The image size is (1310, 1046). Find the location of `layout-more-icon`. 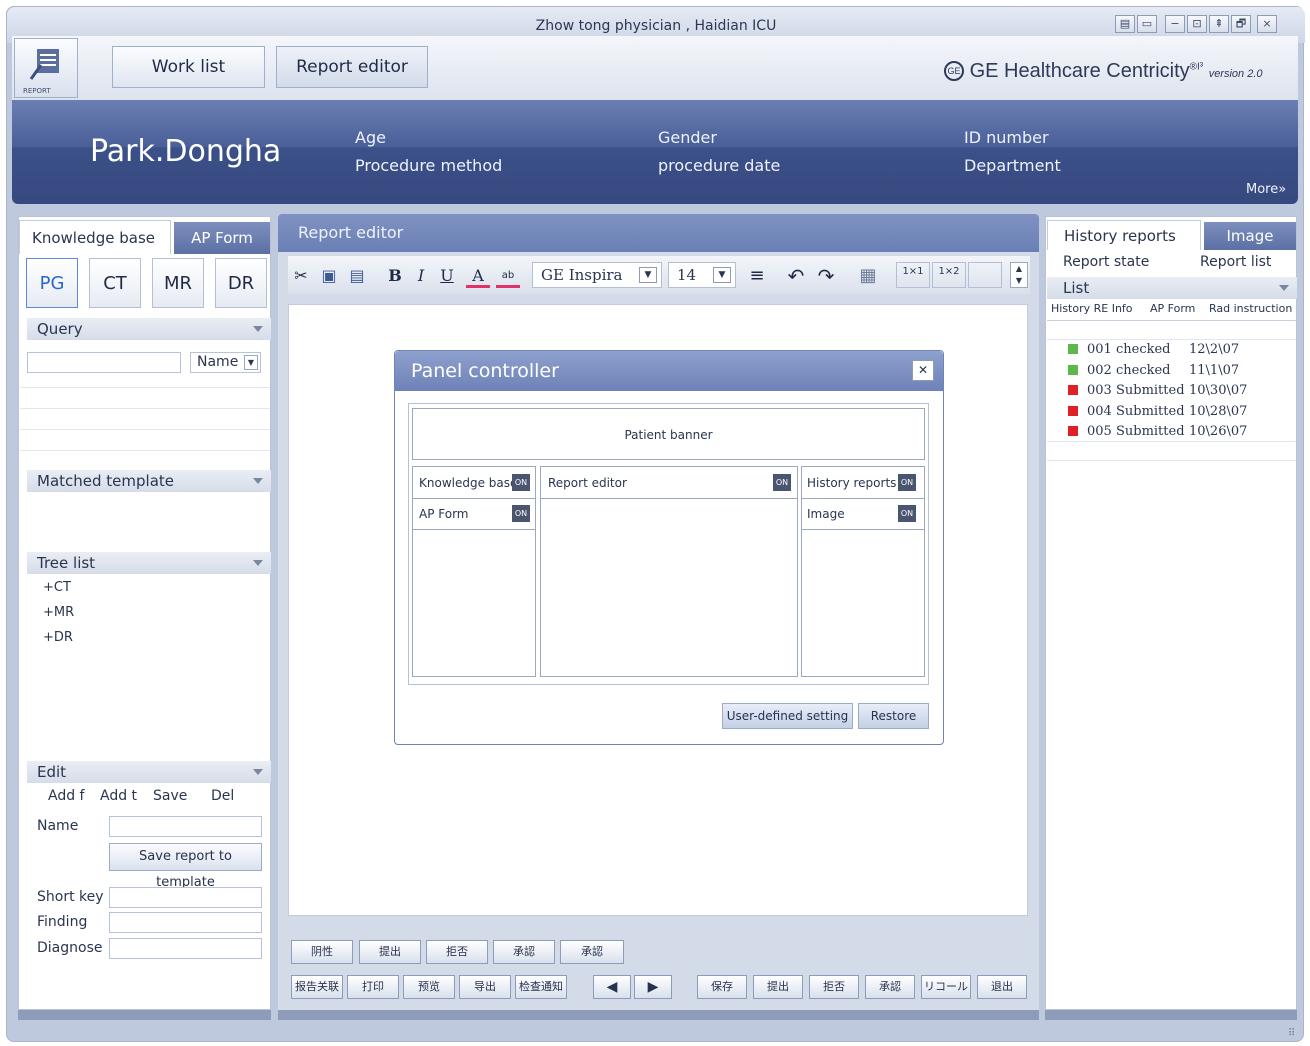

layout-more-icon is located at coordinates (985, 275).